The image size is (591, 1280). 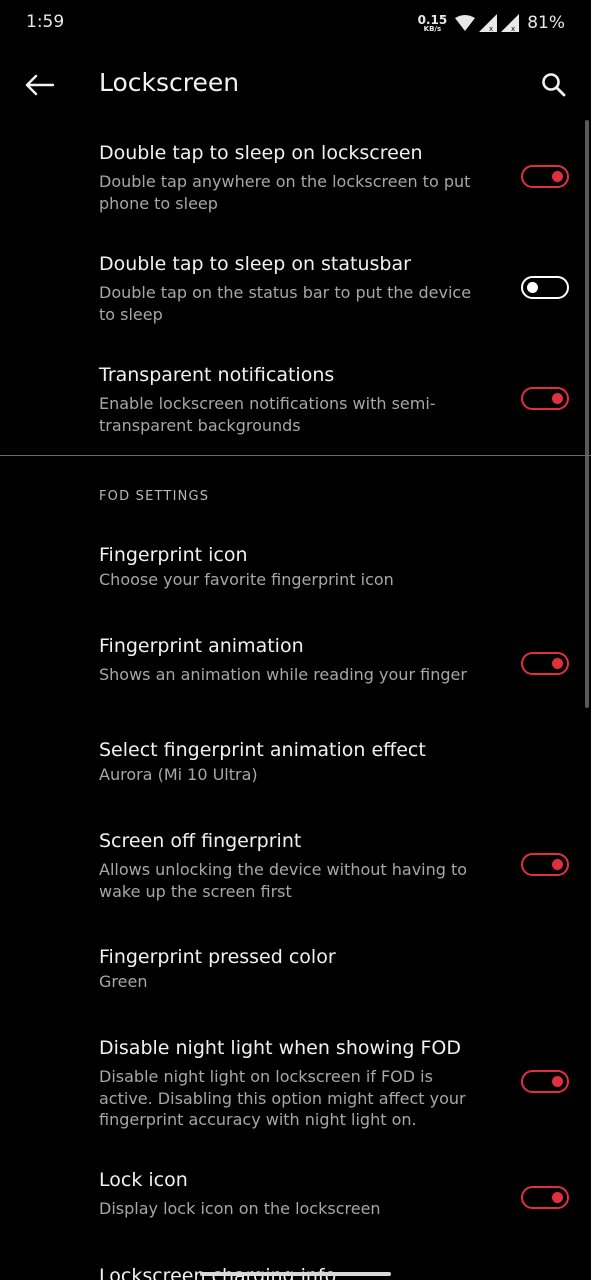 I want to click on back-button, so click(x=39, y=85).